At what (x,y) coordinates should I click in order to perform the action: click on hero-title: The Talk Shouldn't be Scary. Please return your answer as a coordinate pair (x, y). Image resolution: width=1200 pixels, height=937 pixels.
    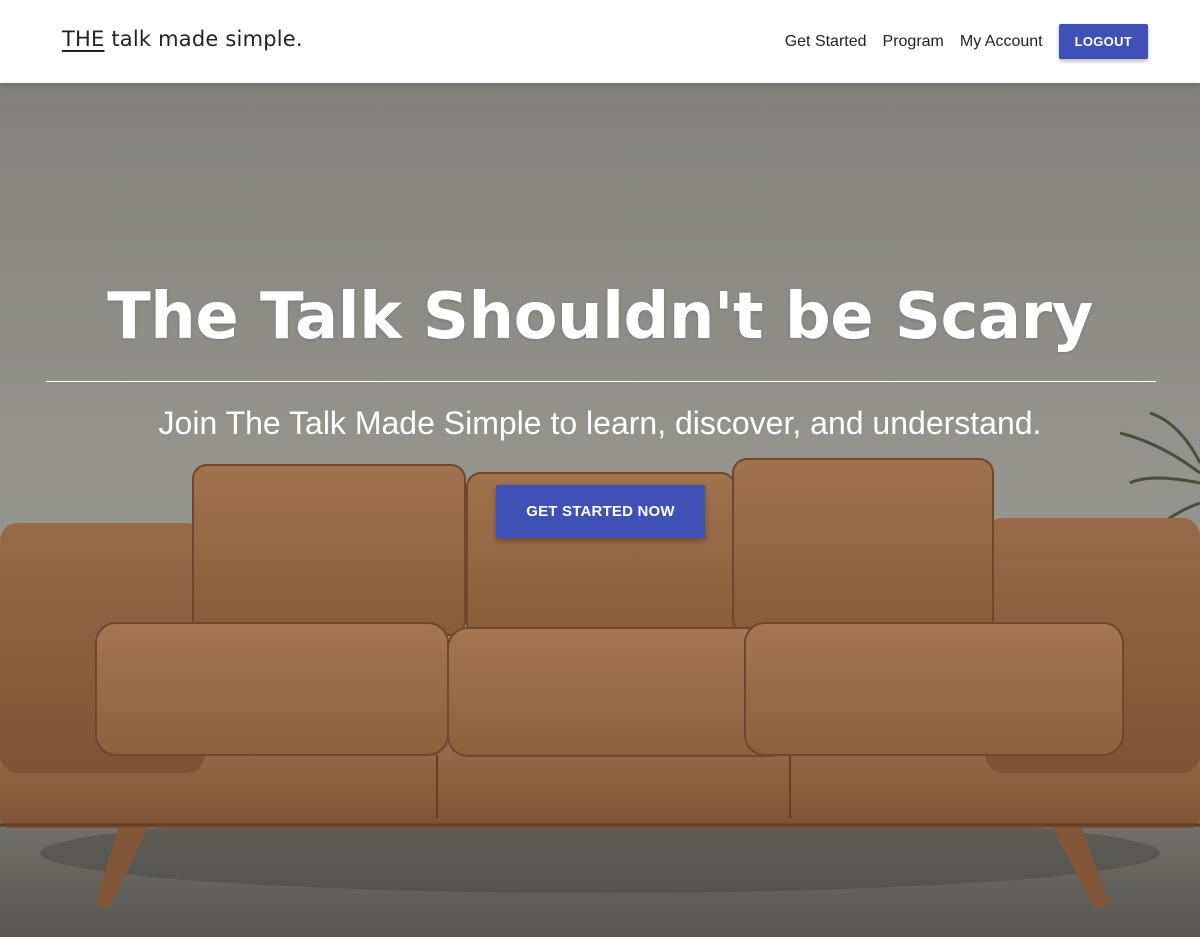
    Looking at the image, I should click on (600, 317).